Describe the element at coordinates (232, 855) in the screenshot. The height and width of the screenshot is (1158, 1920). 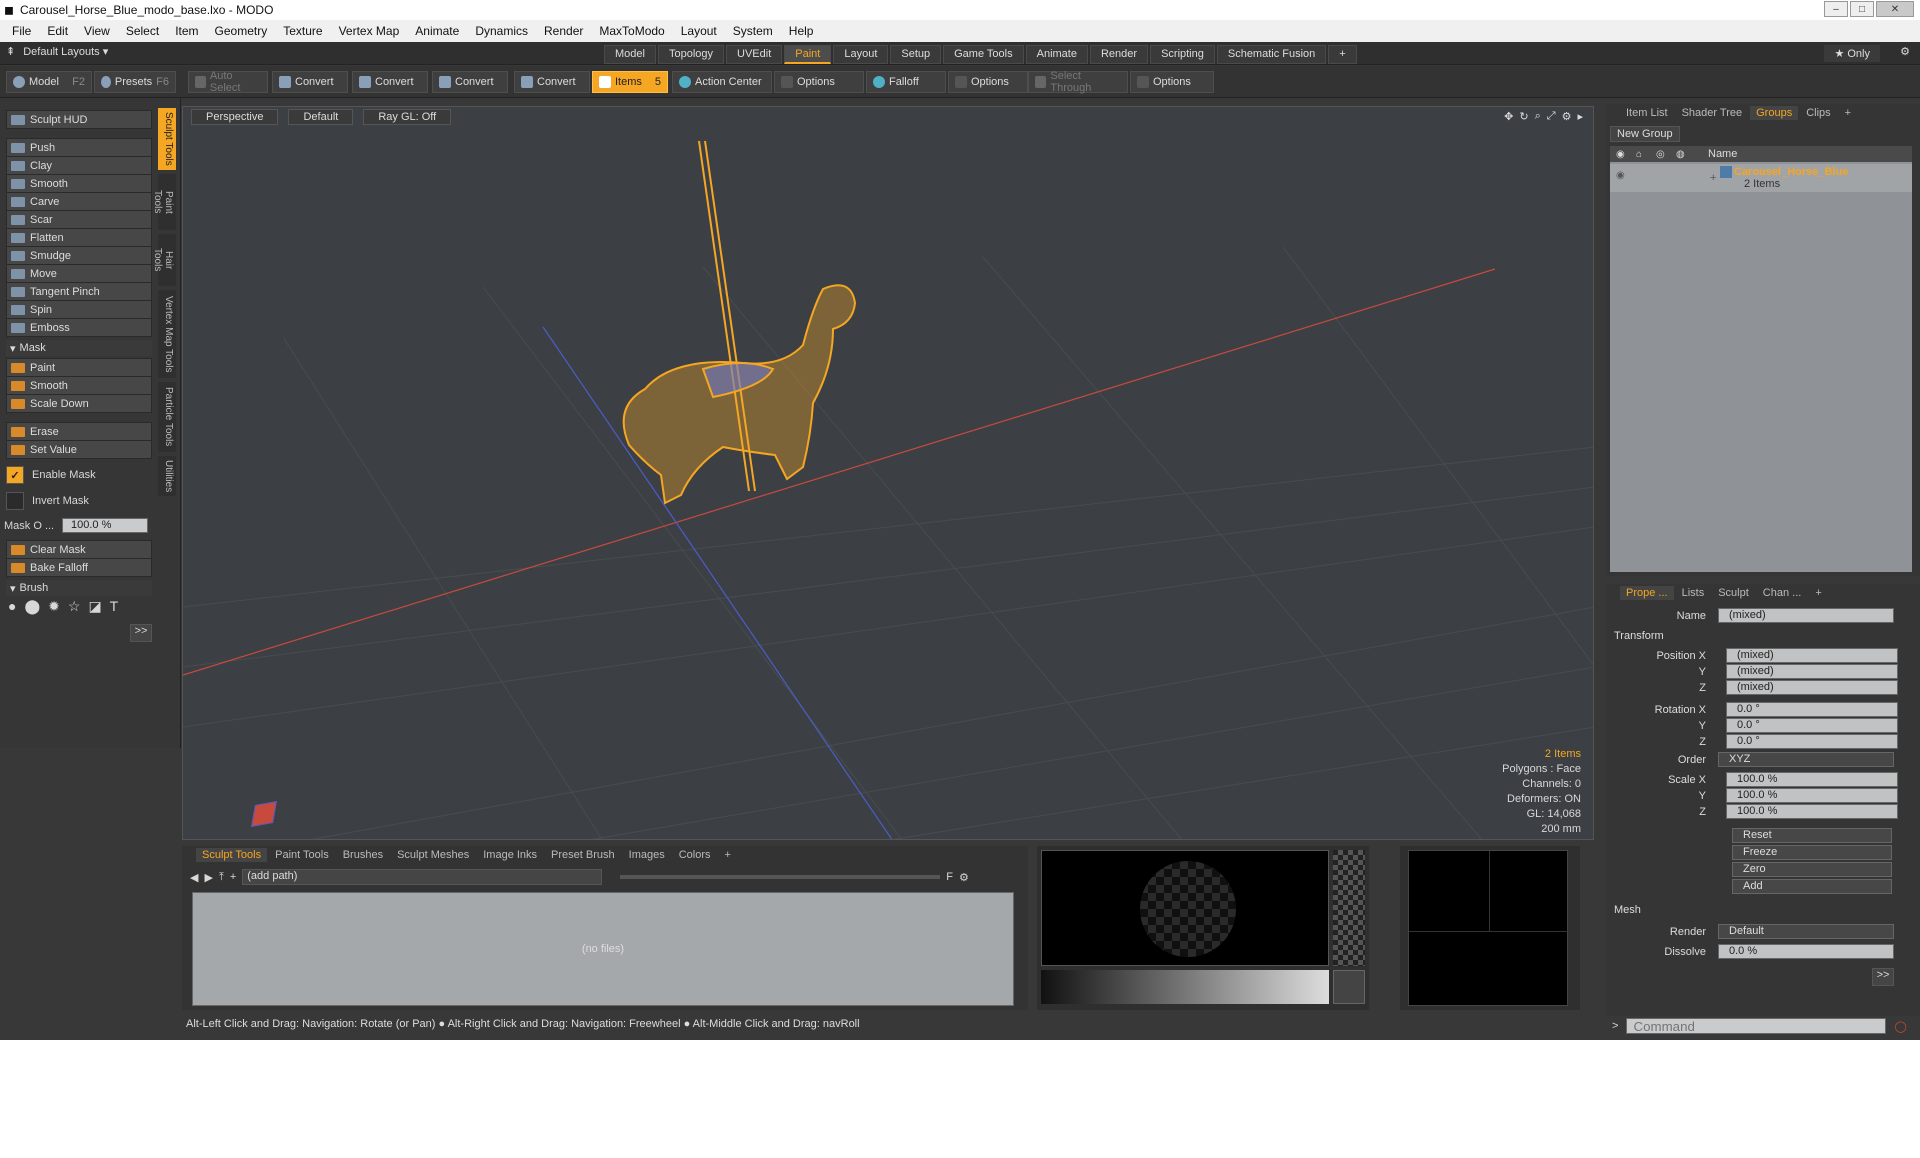
I see `browser-tab-sculpt-tools: Sculpt Tools` at that location.